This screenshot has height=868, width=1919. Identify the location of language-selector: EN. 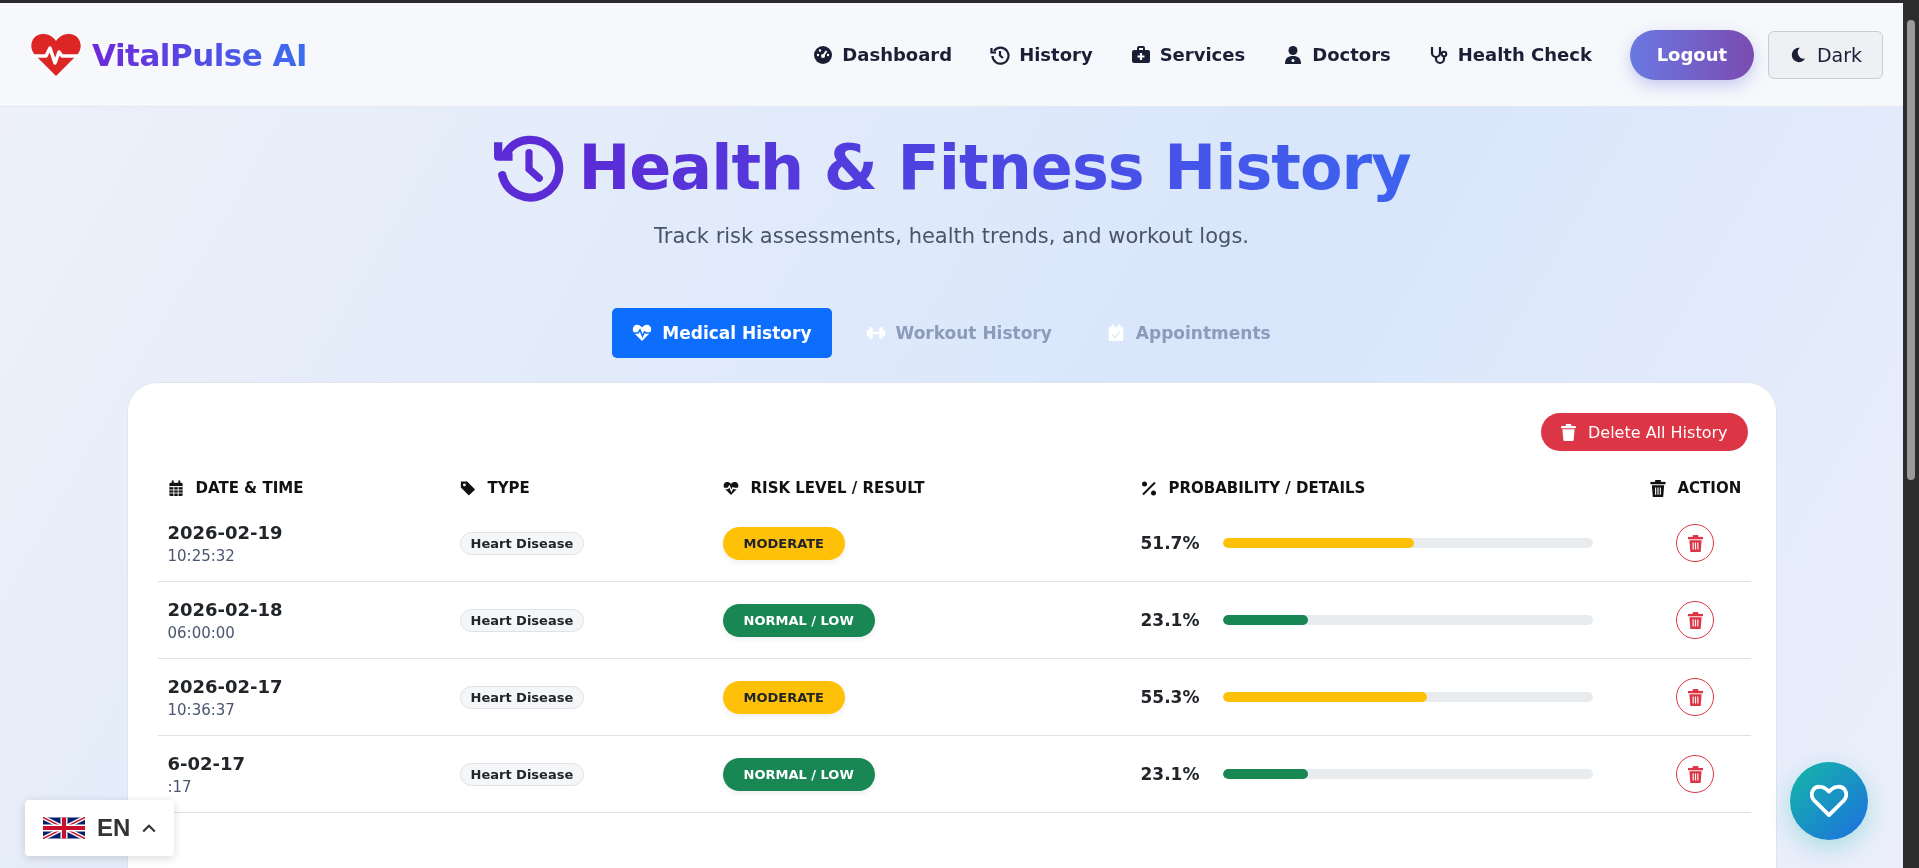
(100, 828).